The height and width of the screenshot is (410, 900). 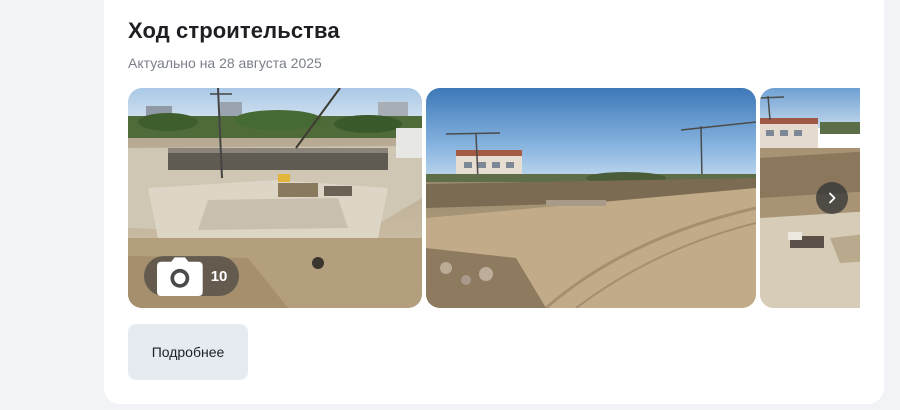 What do you see at coordinates (225, 63) in the screenshot?
I see `update-date: Актуально на 28 августа 2025` at bounding box center [225, 63].